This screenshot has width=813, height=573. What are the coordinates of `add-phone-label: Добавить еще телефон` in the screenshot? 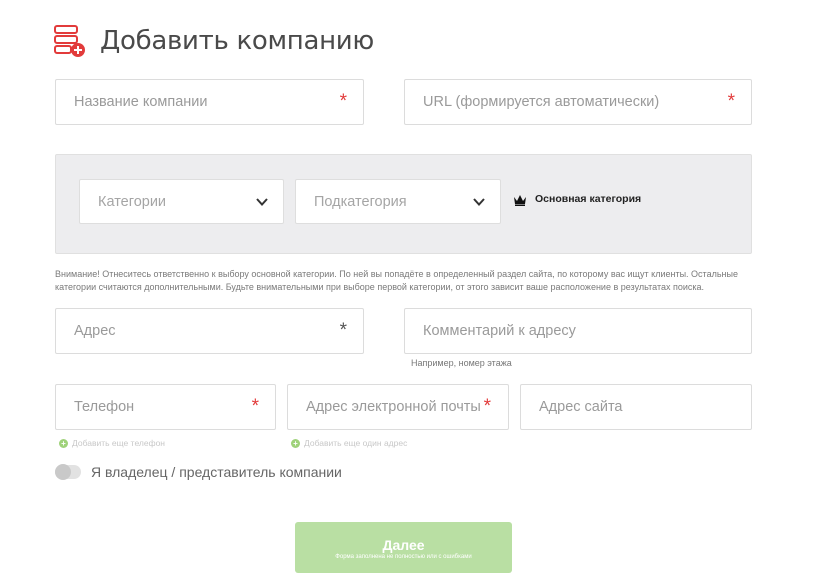 It's located at (118, 443).